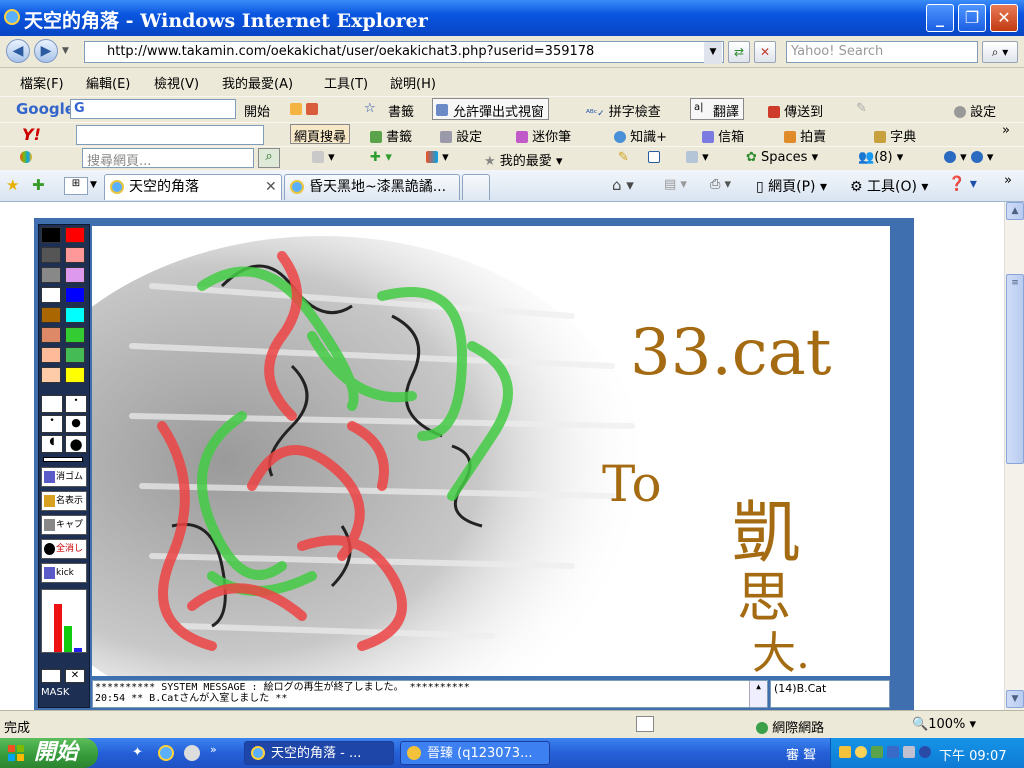 The width and height of the screenshot is (1024, 768). Describe the element at coordinates (192, 753) in the screenshot. I see `quicklaunch-media-icon` at that location.